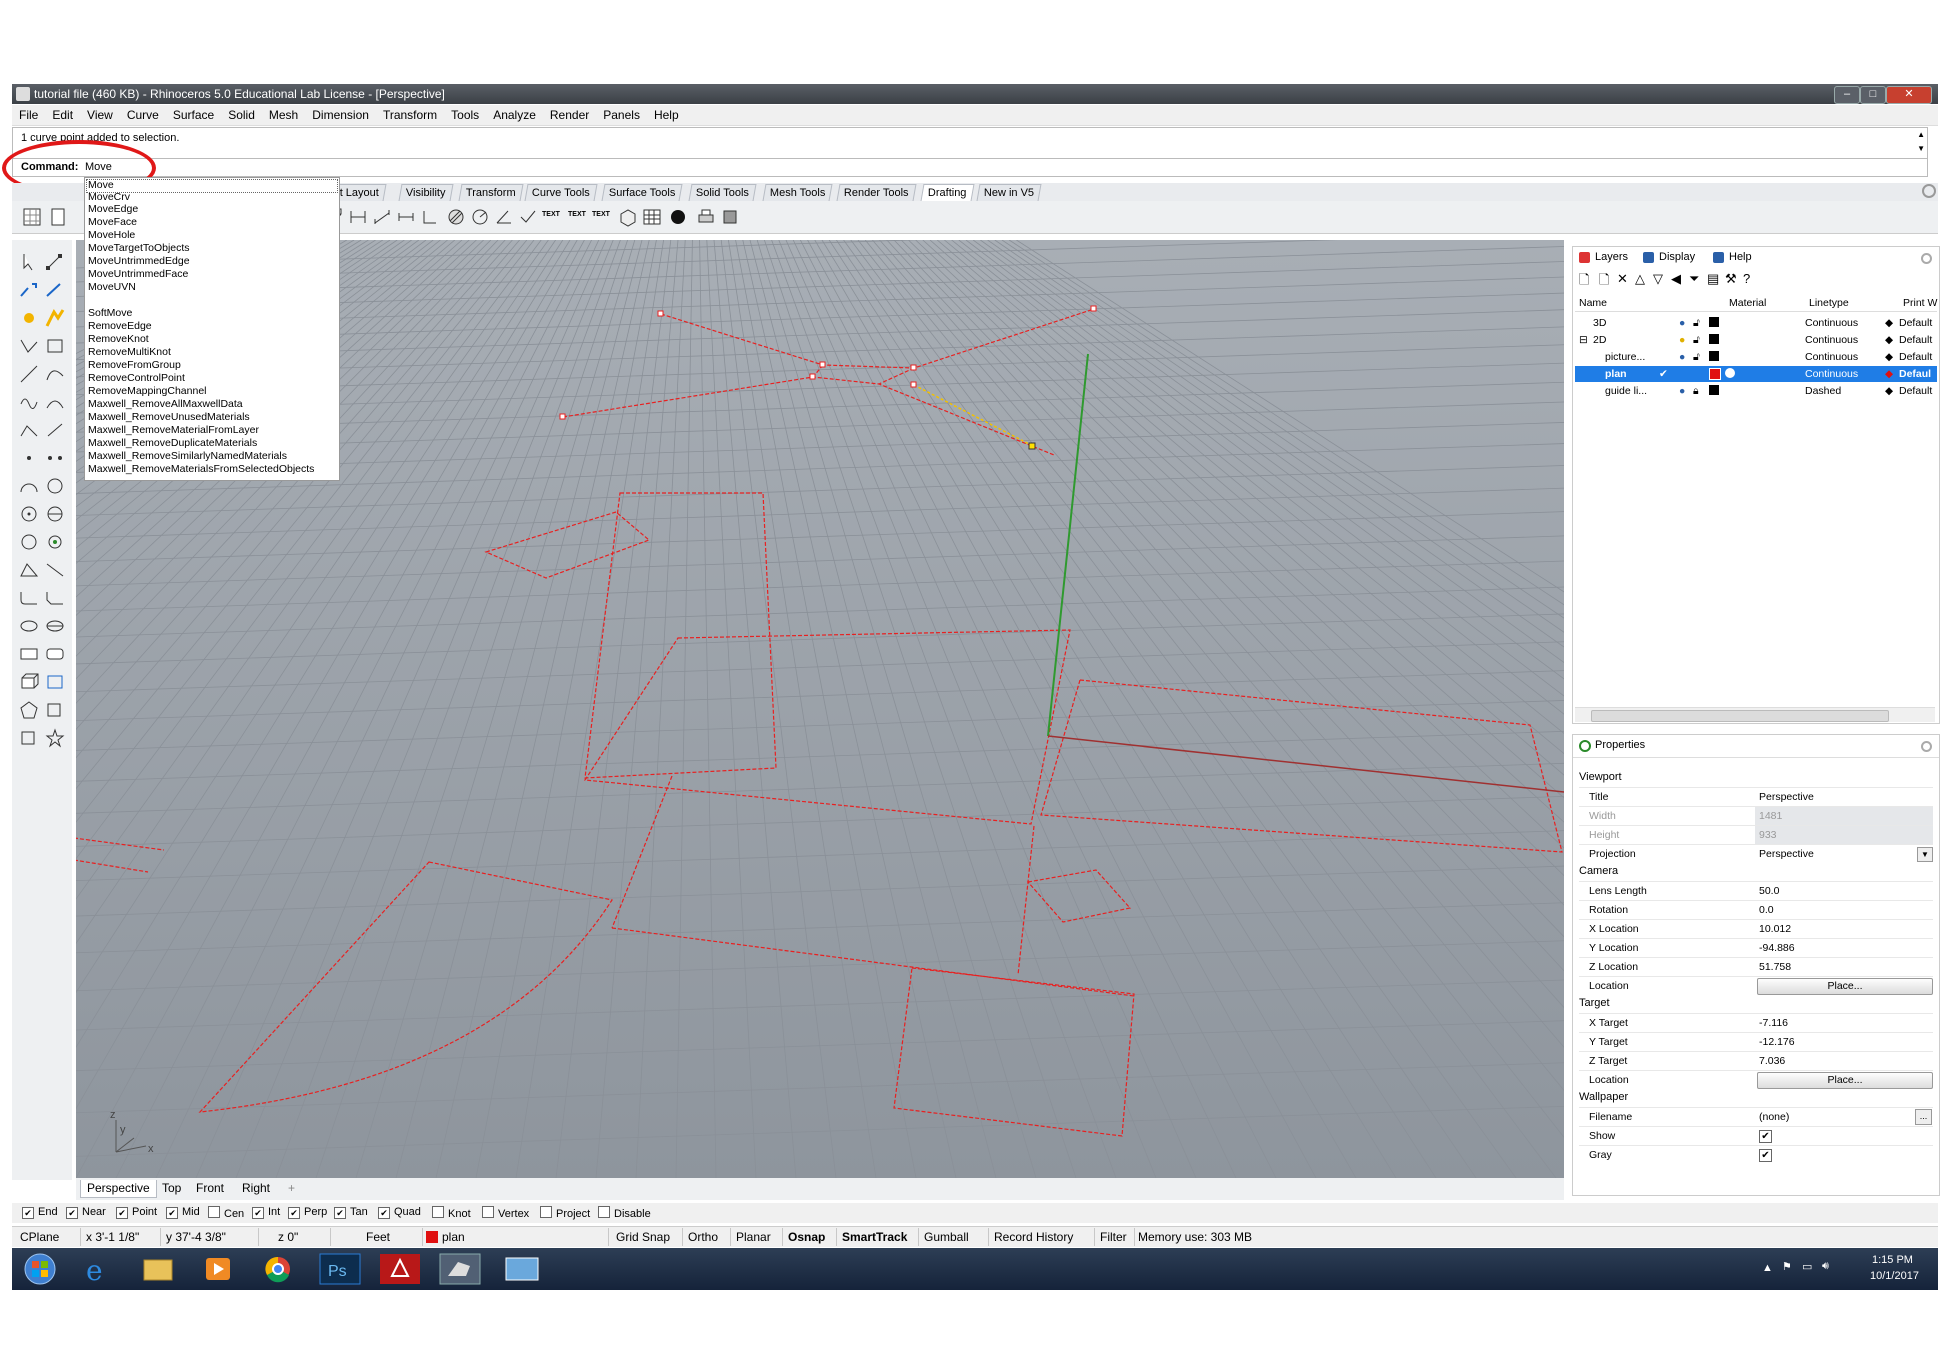 This screenshot has height=1368, width=1944. I want to click on ortho-toggle: Ortho, so click(703, 1237).